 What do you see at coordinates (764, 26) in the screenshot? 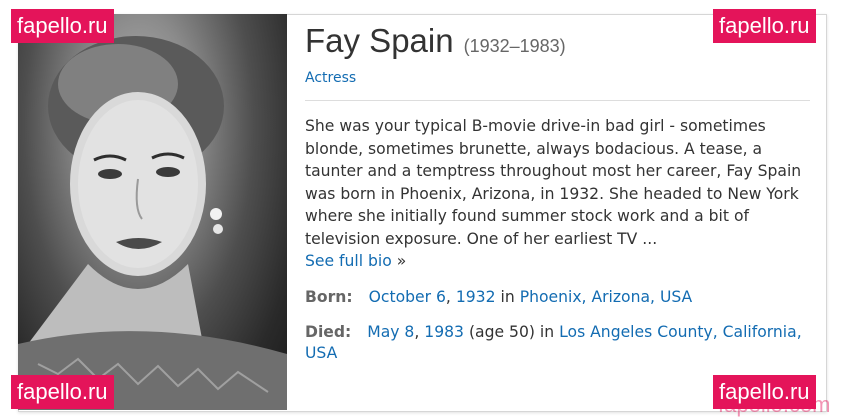
I see `watermark-top-right: fapello.ru` at bounding box center [764, 26].